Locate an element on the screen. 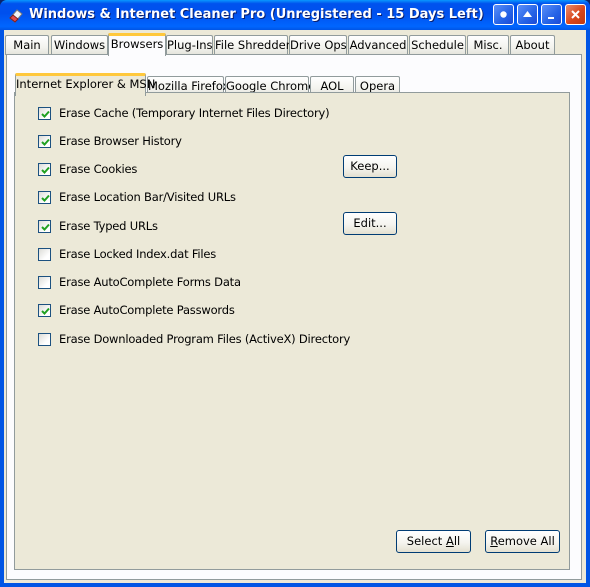 Image resolution: width=590 pixels, height=587 pixels. close-icon is located at coordinates (575, 14).